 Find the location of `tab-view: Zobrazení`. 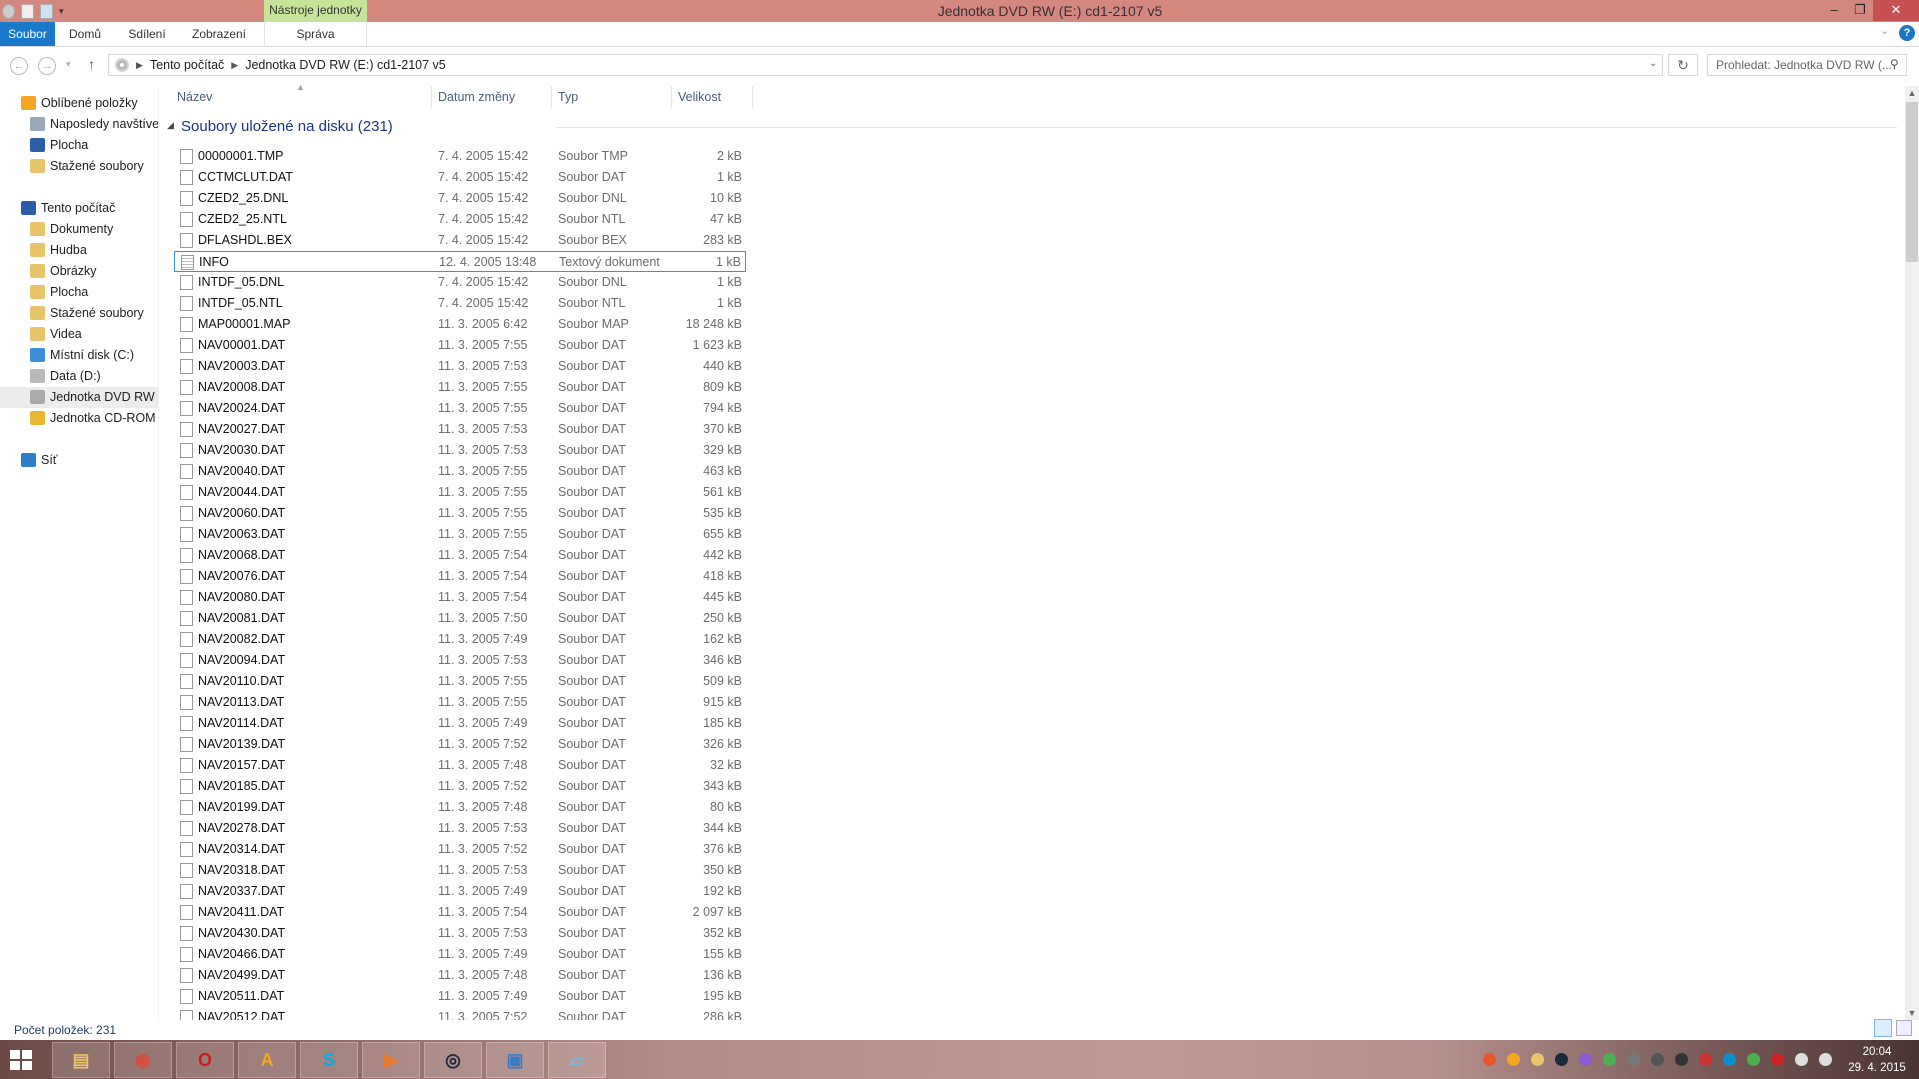

tab-view: Zobrazení is located at coordinates (219, 34).